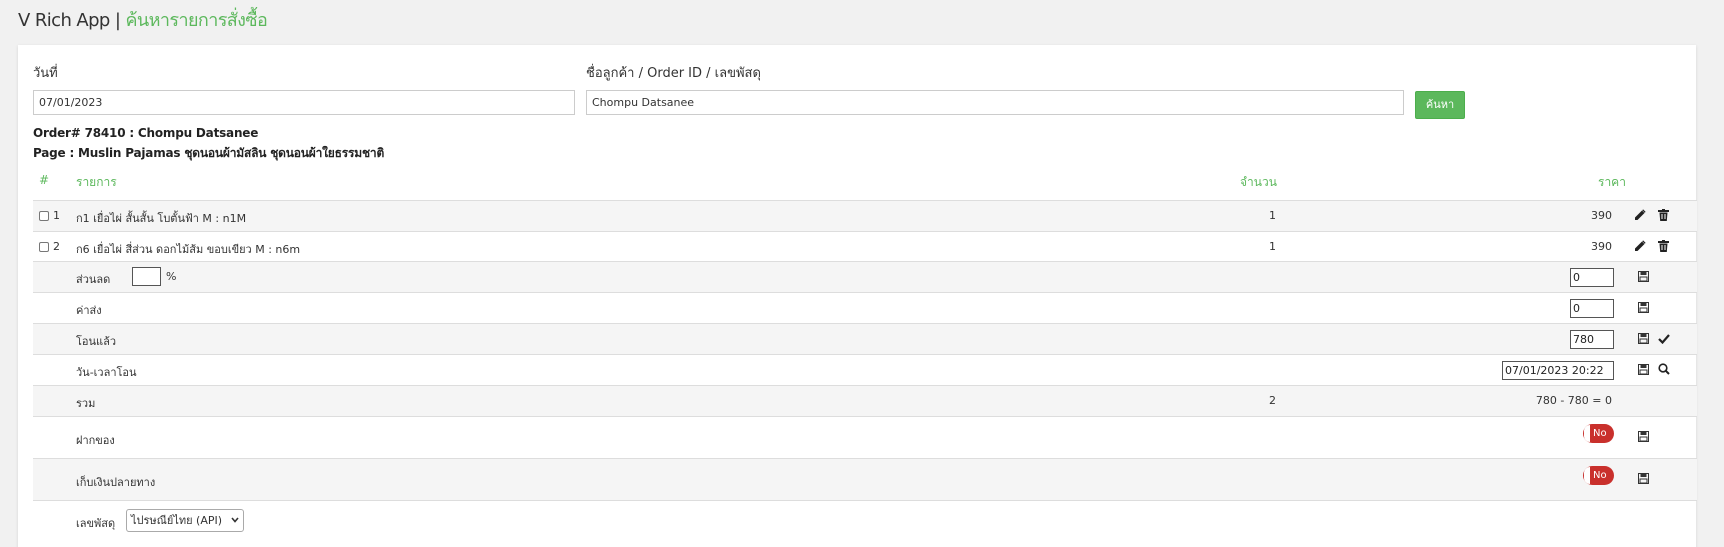 This screenshot has width=1724, height=547. Describe the element at coordinates (1592, 308) in the screenshot. I see `shipping-amount-input: 0` at that location.